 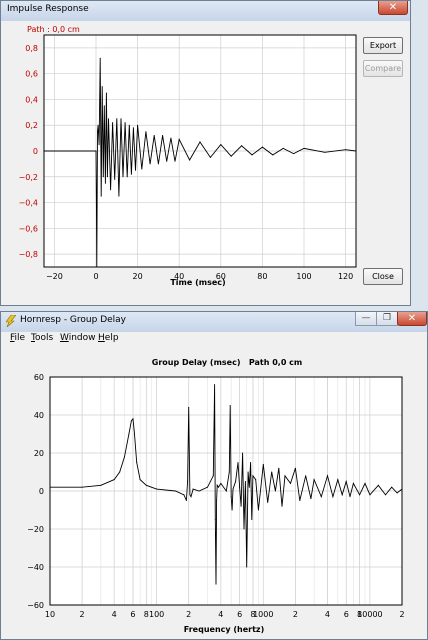 What do you see at coordinates (156, 614) in the screenshot?
I see `x-tick-label: 100` at bounding box center [156, 614].